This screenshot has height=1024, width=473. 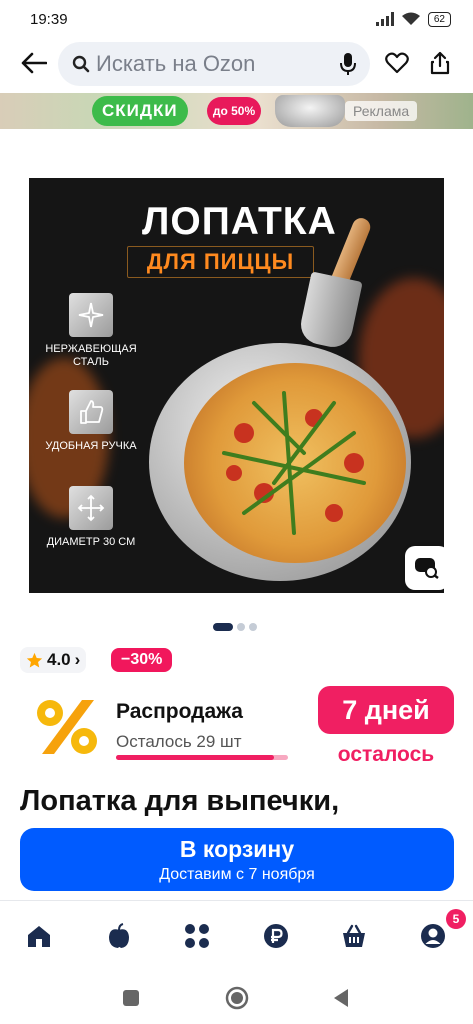 I want to click on system-nav-bar, so click(x=236, y=998).